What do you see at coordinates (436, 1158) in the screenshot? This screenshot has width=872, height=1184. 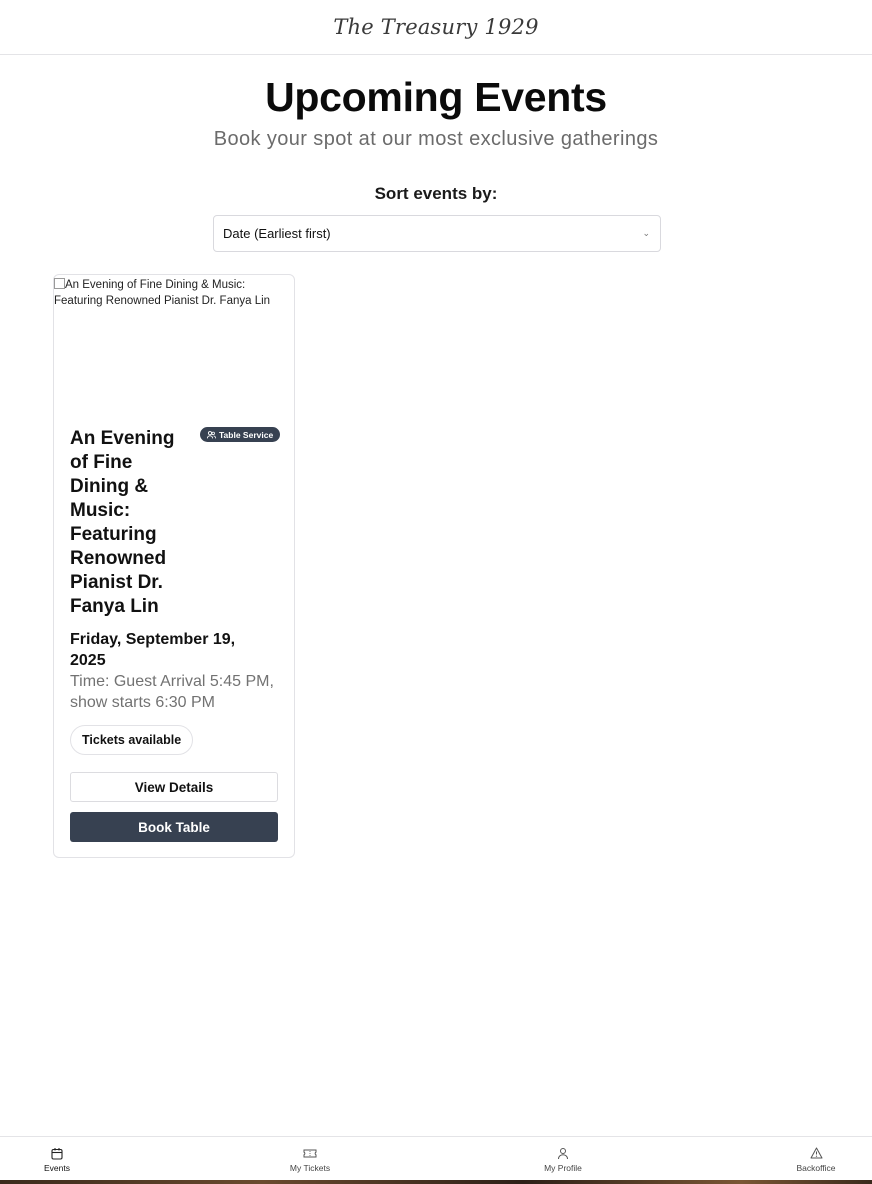 I see `bottom-navigation: Events My Tickets My Profile Backoffice` at bounding box center [436, 1158].